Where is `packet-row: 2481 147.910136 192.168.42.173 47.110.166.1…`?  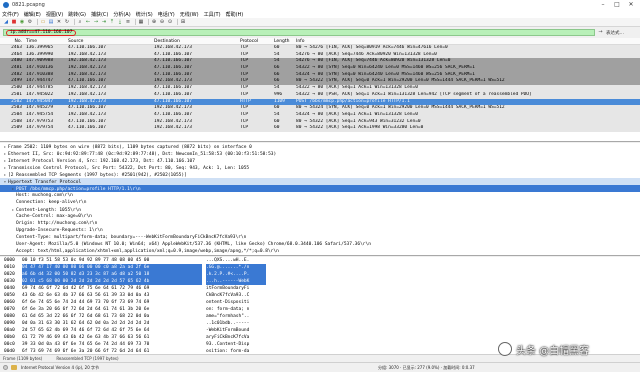 packet-row: 2481 147.910136 192.168.42.173 47.110.166.1… is located at coordinates (320, 68).